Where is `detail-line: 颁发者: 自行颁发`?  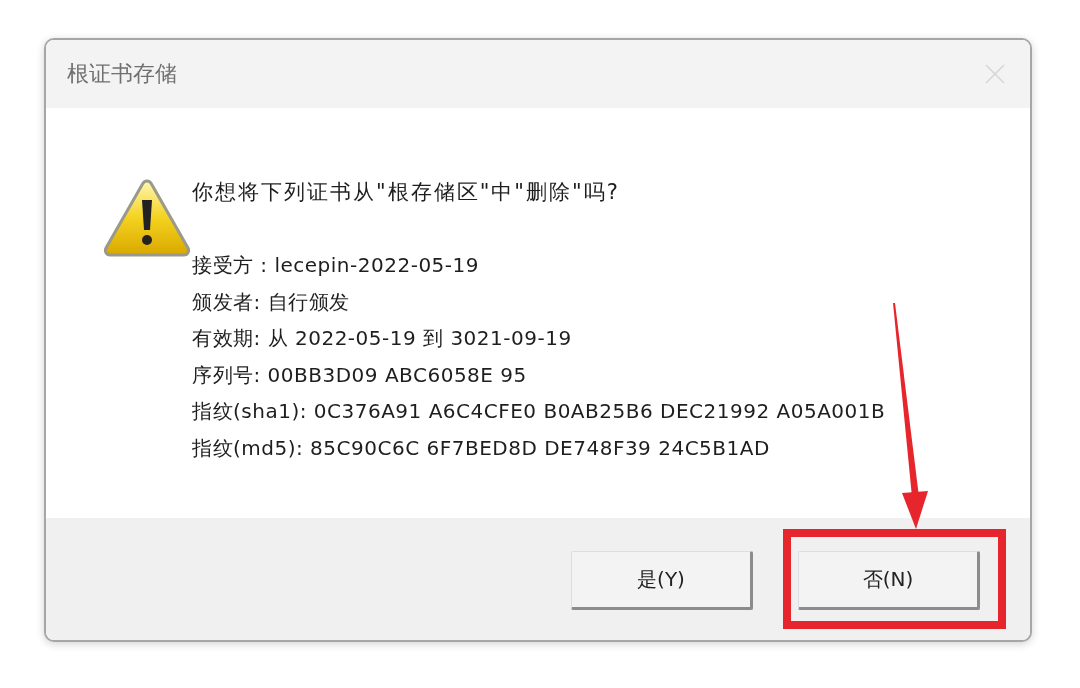
detail-line: 颁发者: 自行颁发 is located at coordinates (271, 302).